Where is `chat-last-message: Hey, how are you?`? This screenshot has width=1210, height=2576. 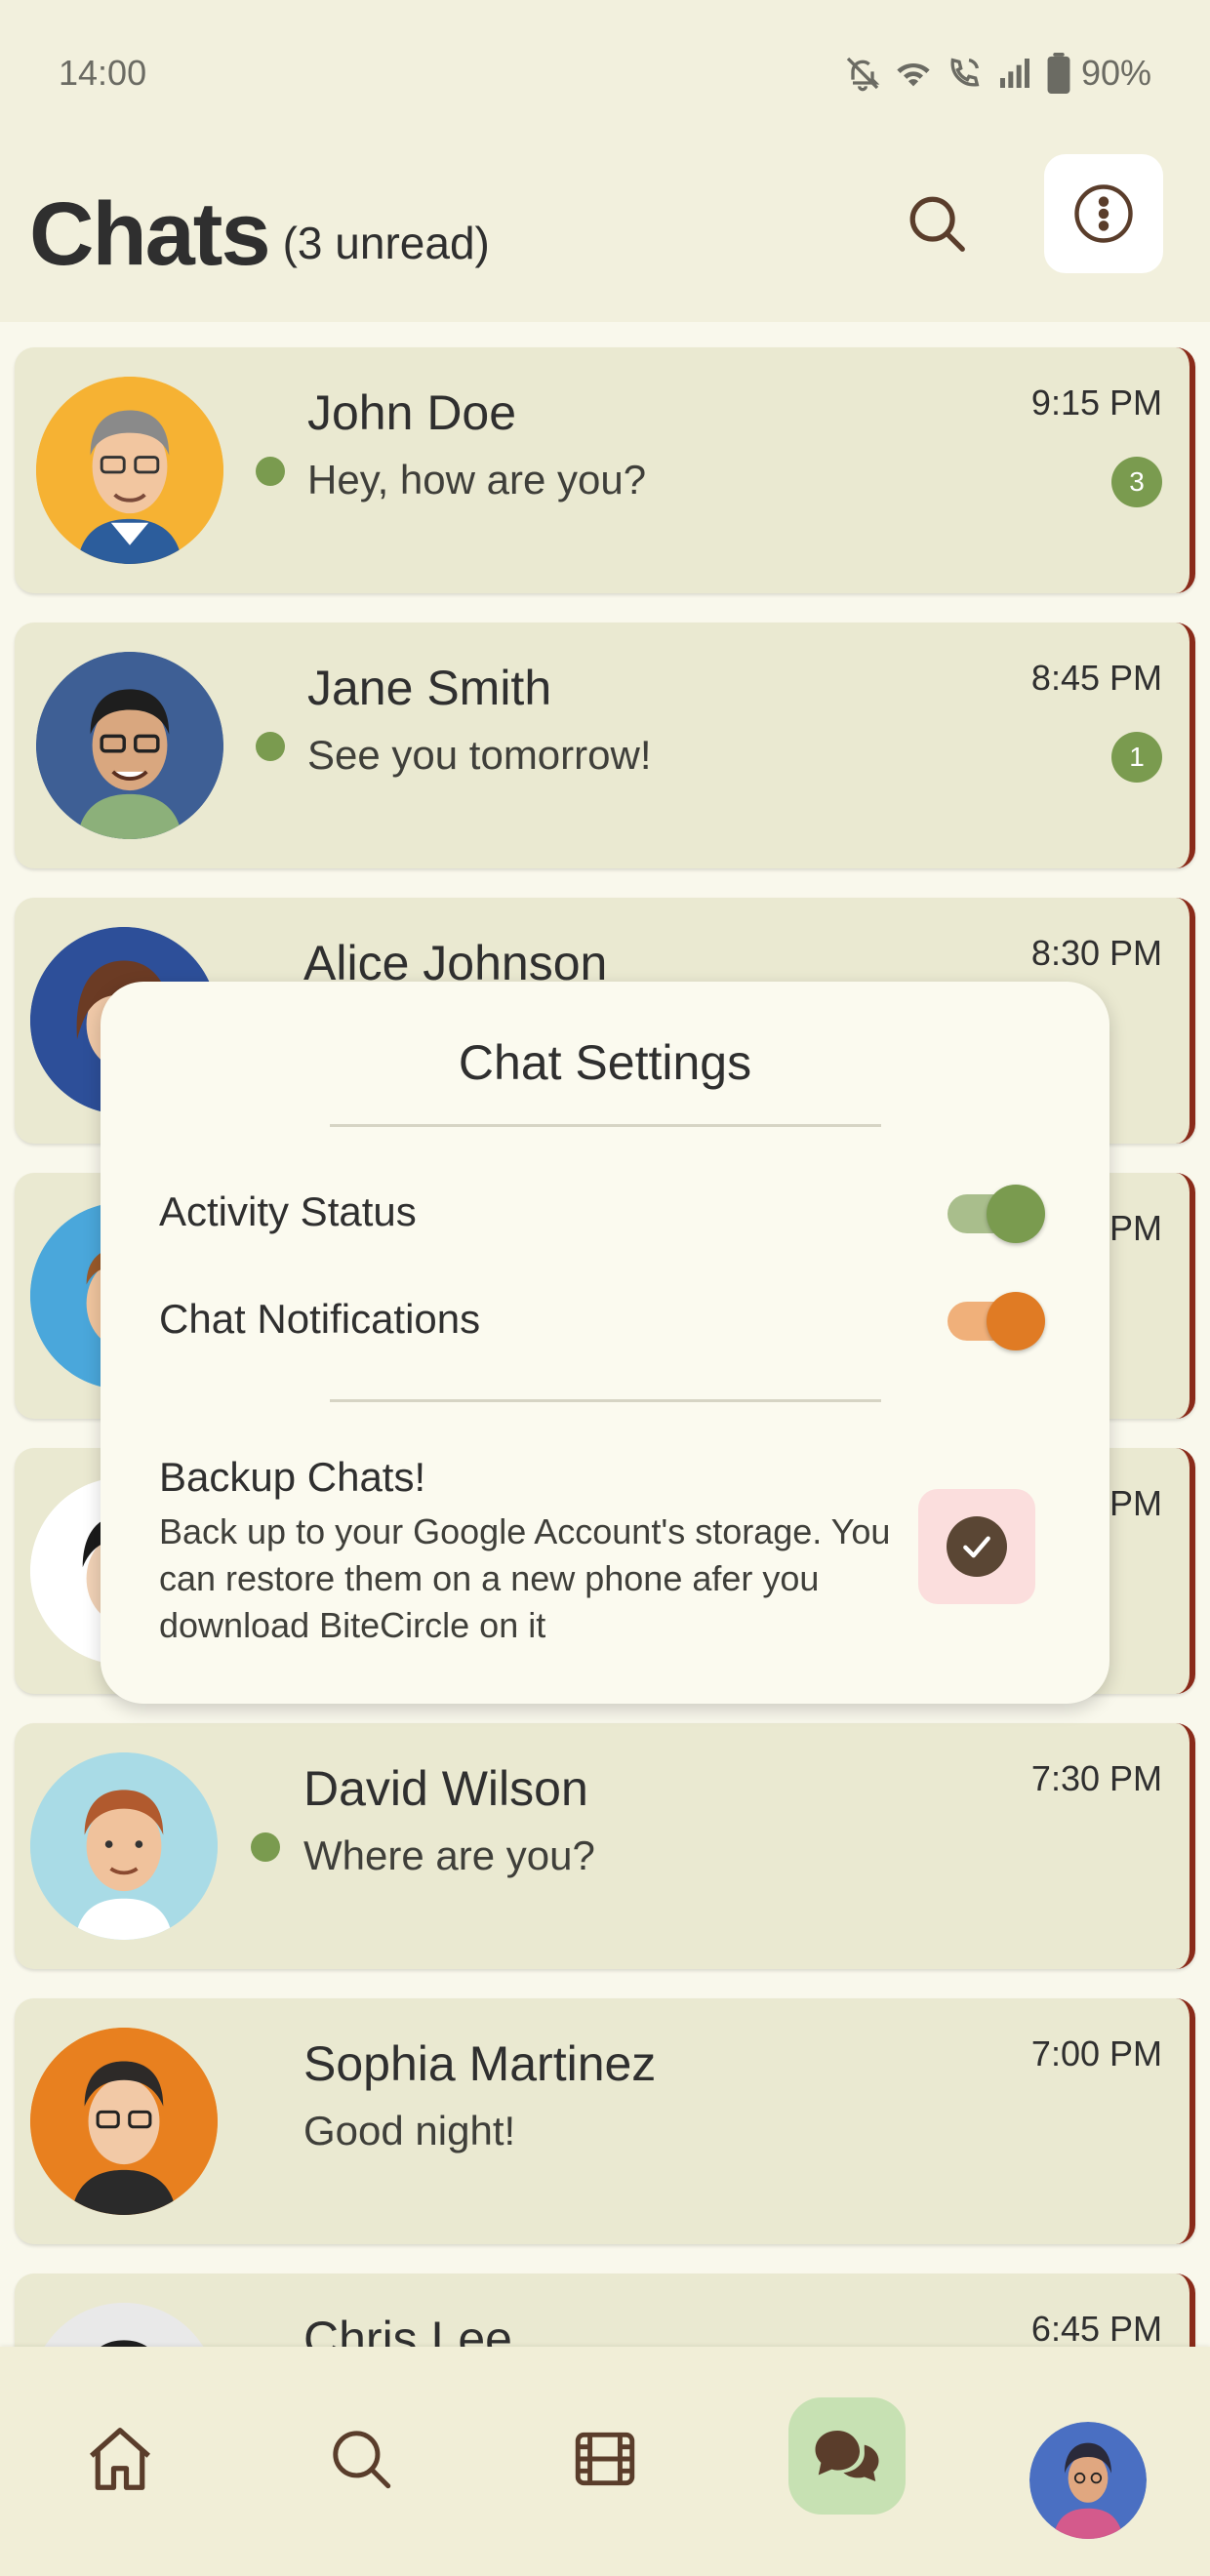 chat-last-message: Hey, how are you? is located at coordinates (477, 480).